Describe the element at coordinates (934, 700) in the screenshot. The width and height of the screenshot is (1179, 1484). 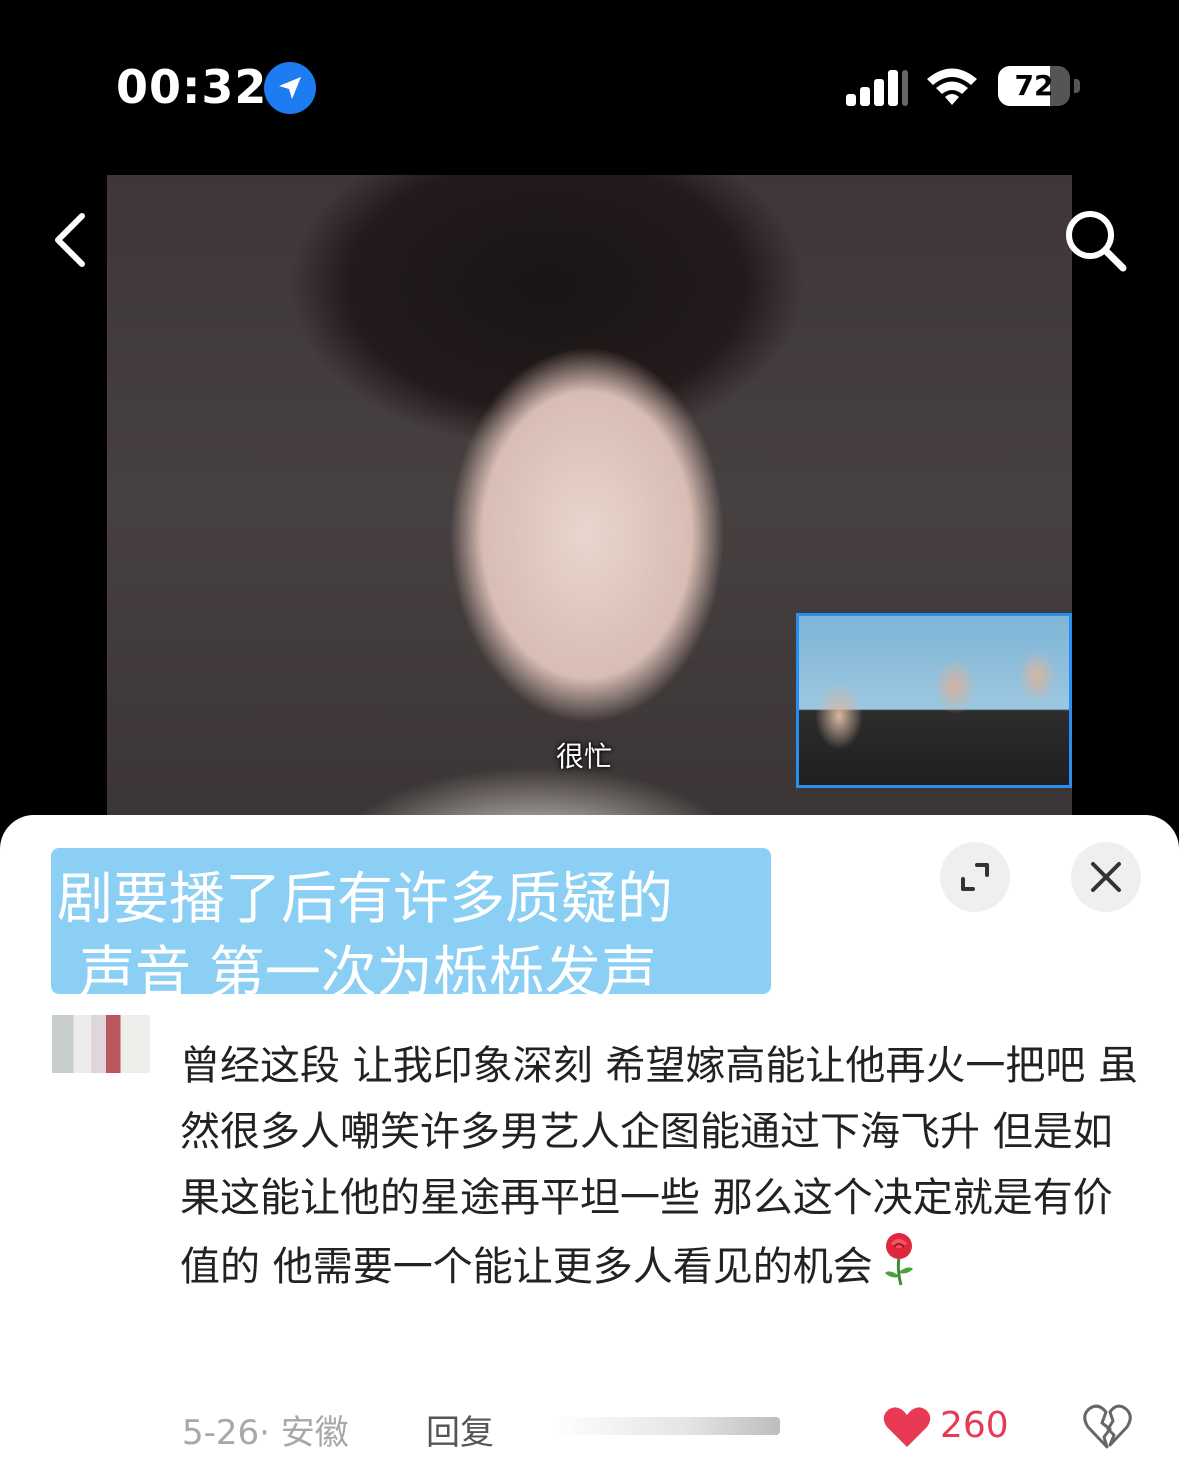
I see `picture-in-picture-inset` at that location.